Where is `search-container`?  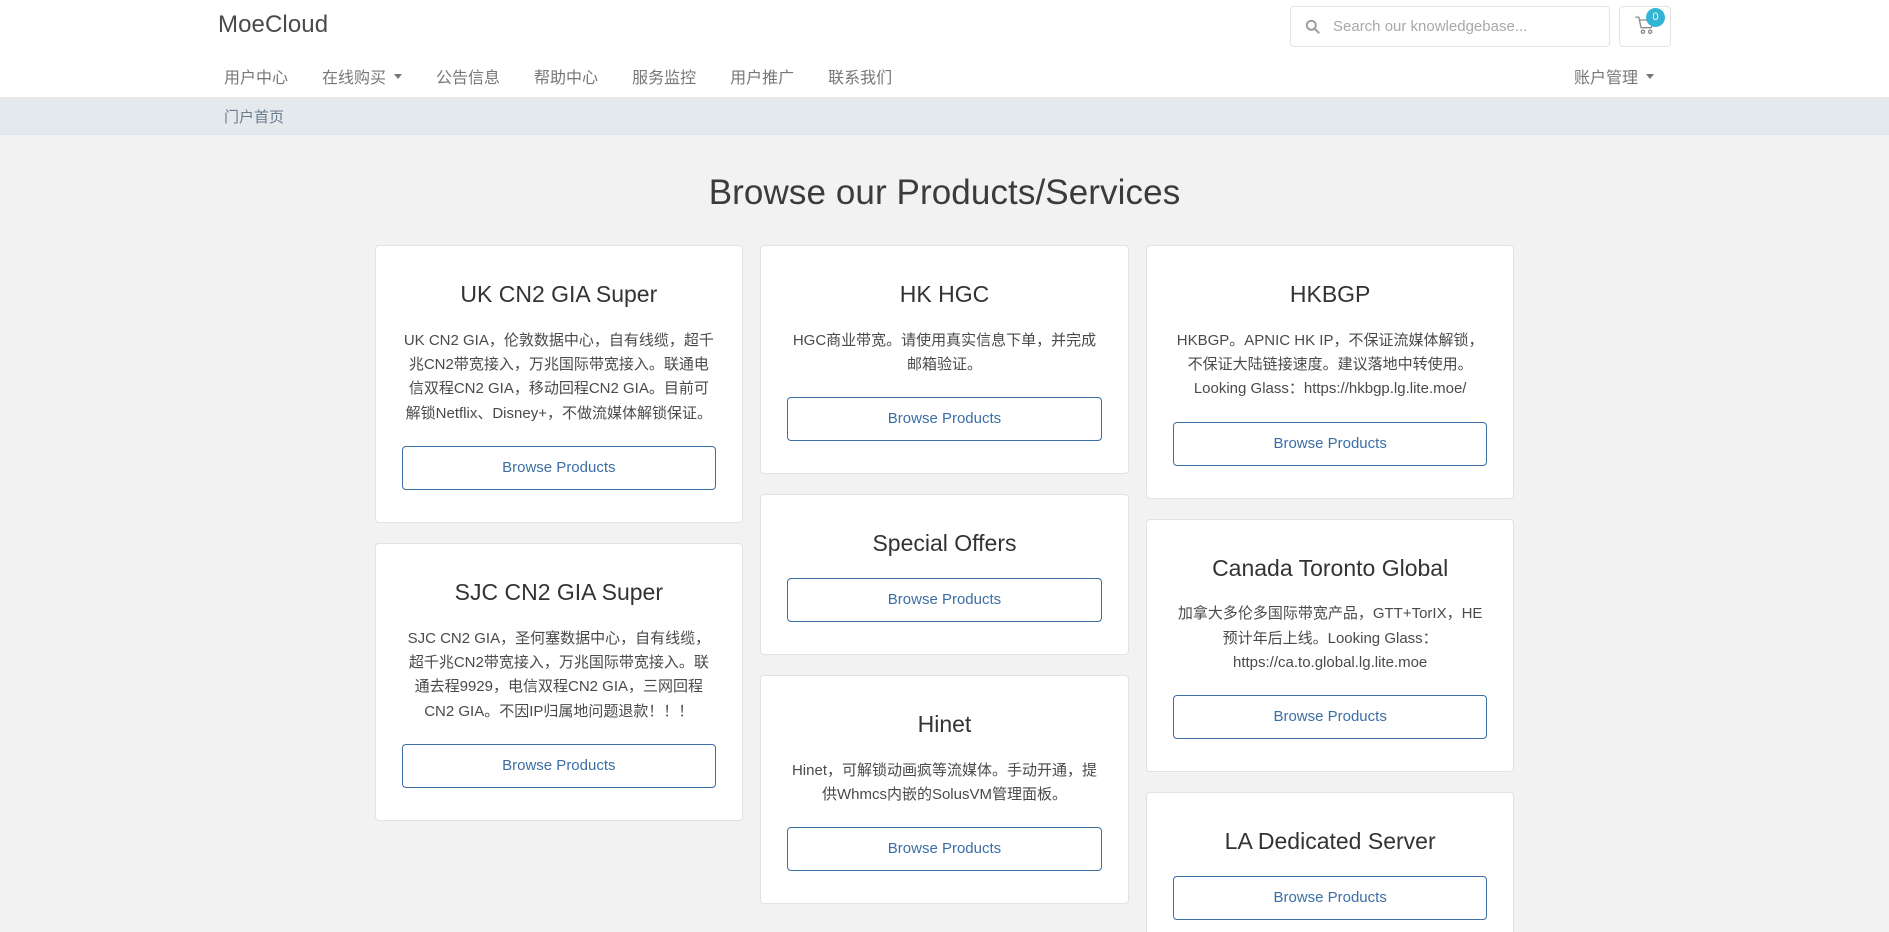 search-container is located at coordinates (1450, 26).